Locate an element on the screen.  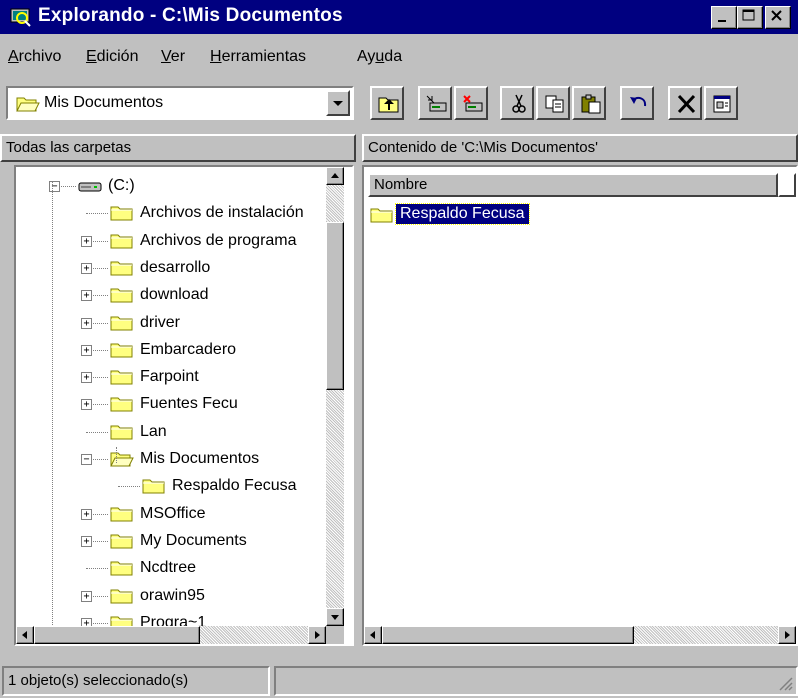
undo-icon is located at coordinates (638, 102).